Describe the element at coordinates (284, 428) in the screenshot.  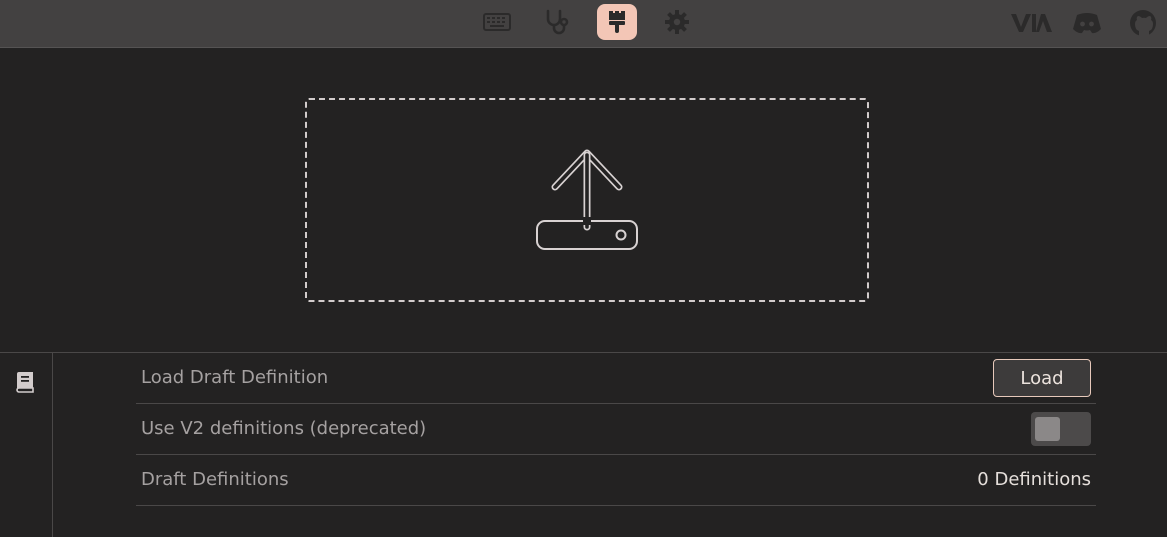
I see `use-v2-label: Use V2 definitions (deprecated)` at that location.